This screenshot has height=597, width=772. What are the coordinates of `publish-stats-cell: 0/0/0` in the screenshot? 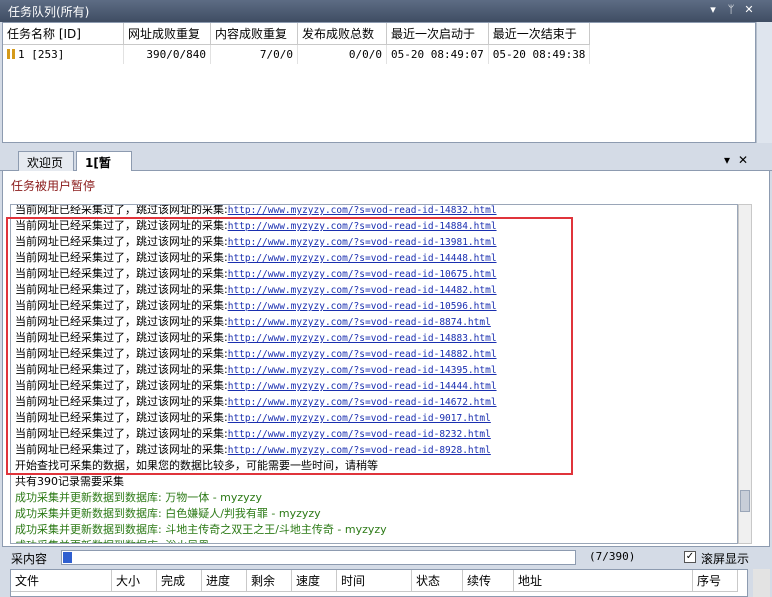 It's located at (342, 54).